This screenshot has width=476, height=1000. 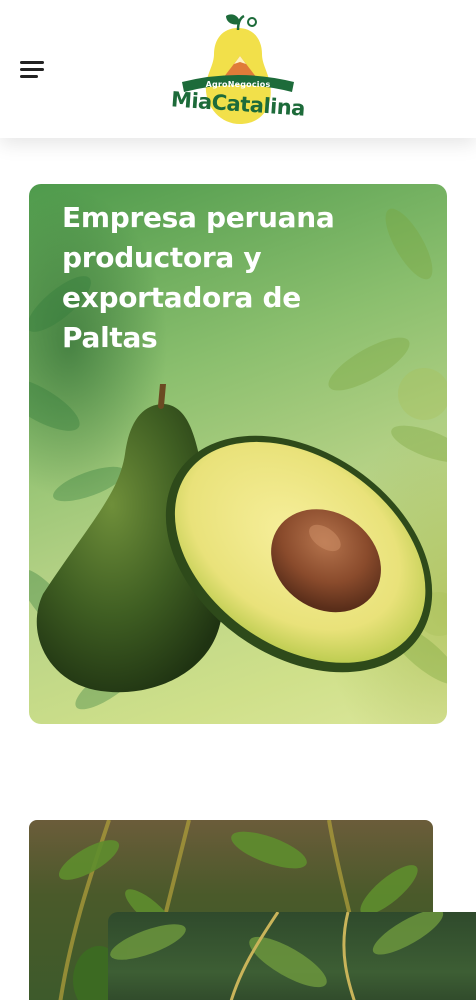 I want to click on site-header: AgroNegocios MiaCatalina, so click(x=238, y=69).